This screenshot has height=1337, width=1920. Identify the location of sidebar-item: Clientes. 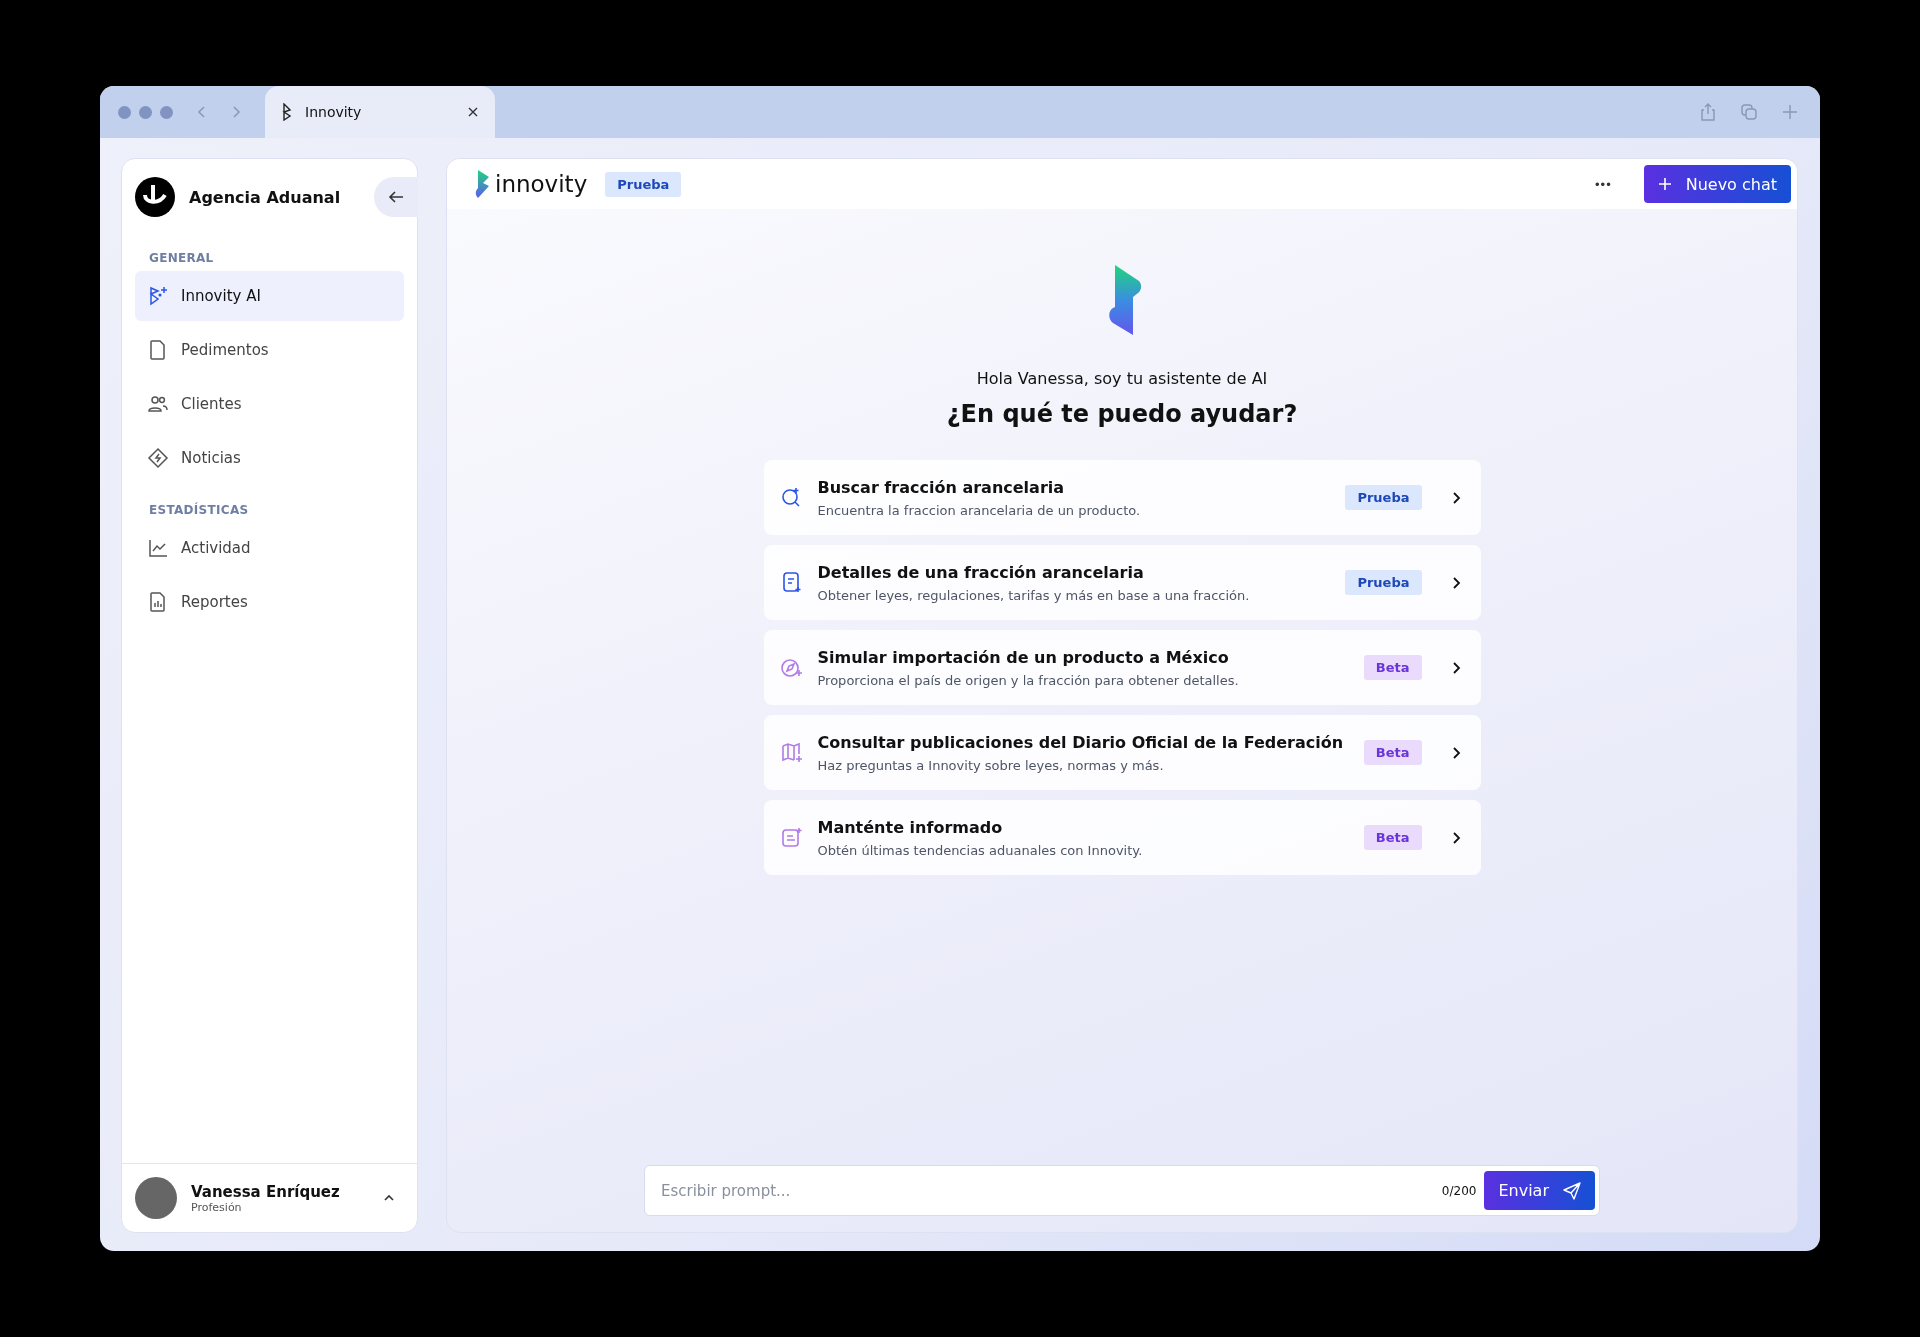
(269, 404).